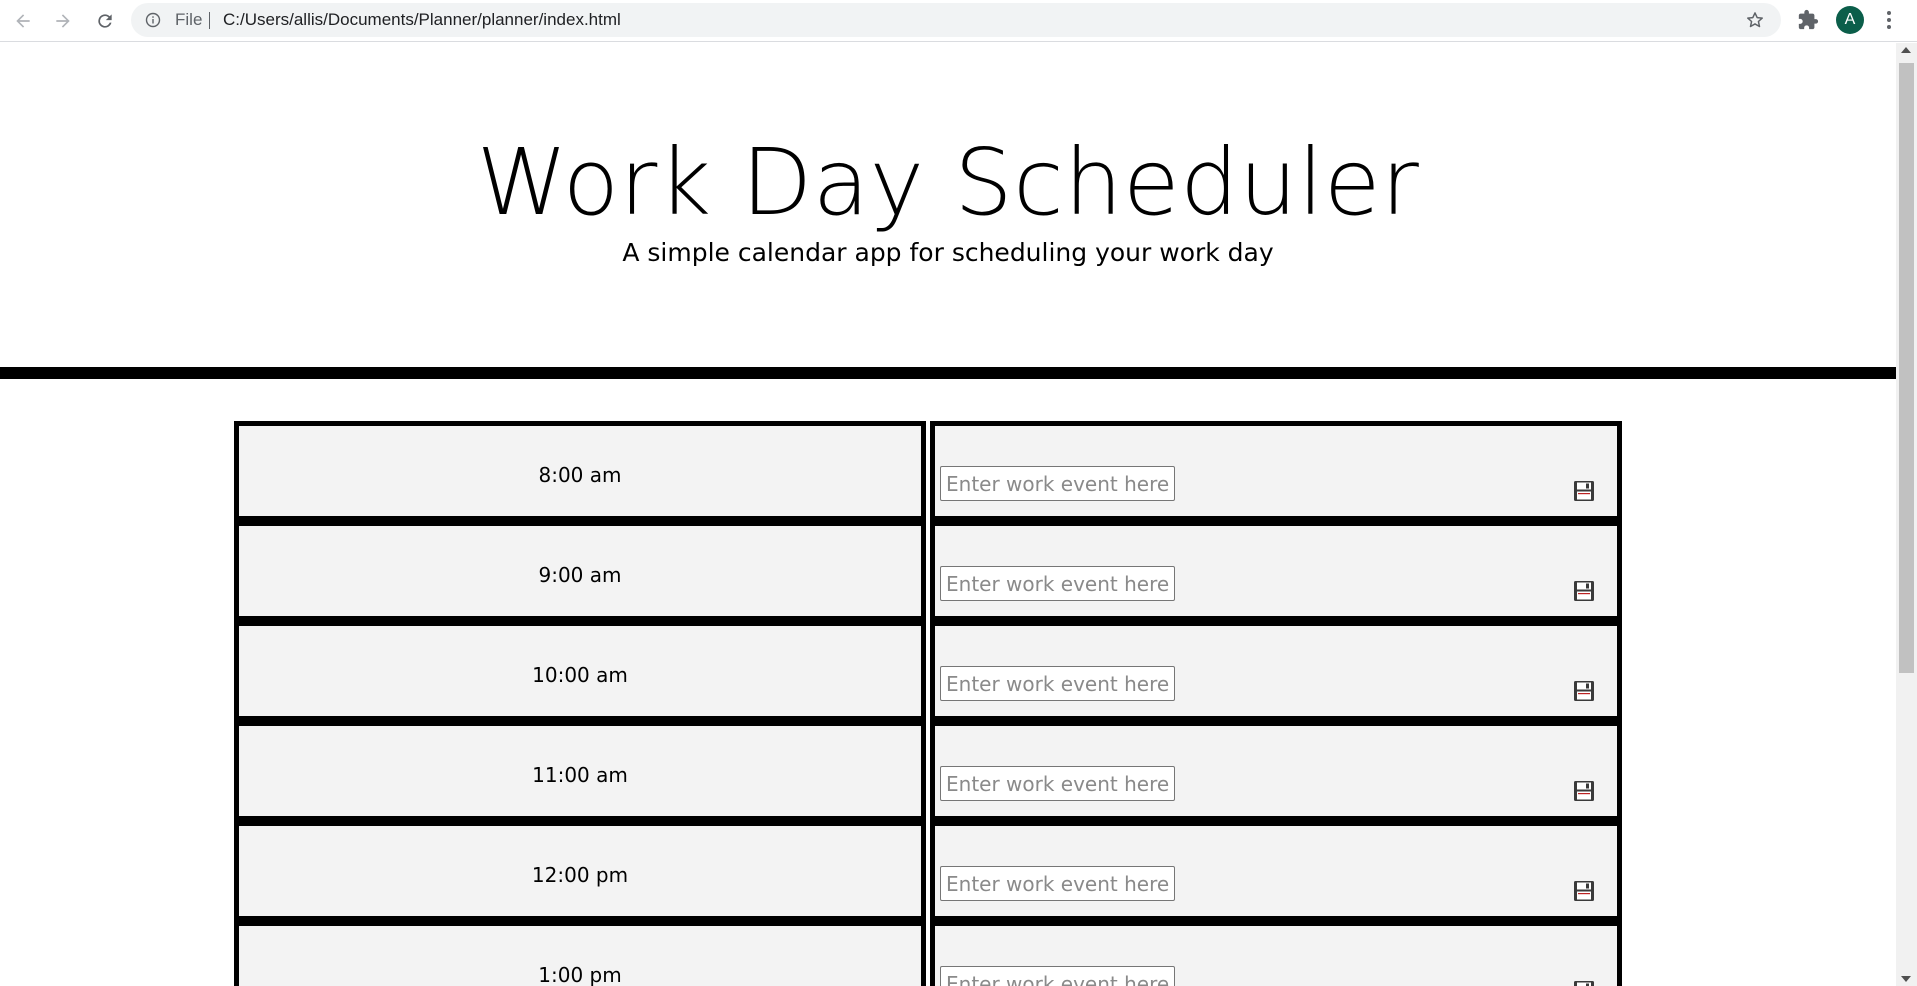  What do you see at coordinates (1755, 20) in the screenshot?
I see `star-icon` at bounding box center [1755, 20].